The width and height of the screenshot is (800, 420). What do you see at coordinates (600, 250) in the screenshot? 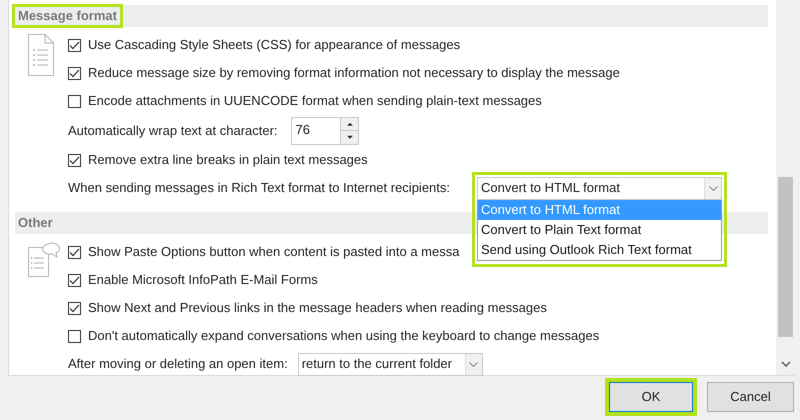
I see `dropdown-option: Send using Outlook Rich Text format` at bounding box center [600, 250].